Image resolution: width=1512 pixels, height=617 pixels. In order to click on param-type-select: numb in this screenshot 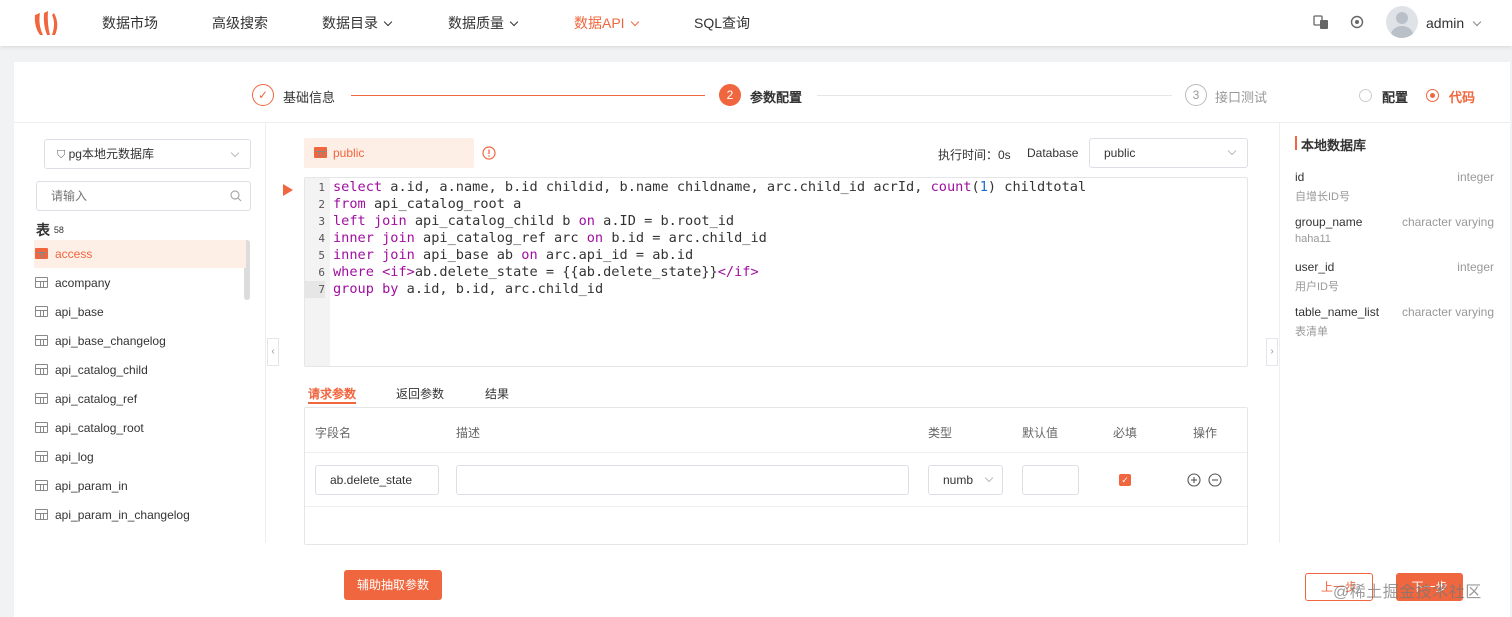, I will do `click(965, 480)`.